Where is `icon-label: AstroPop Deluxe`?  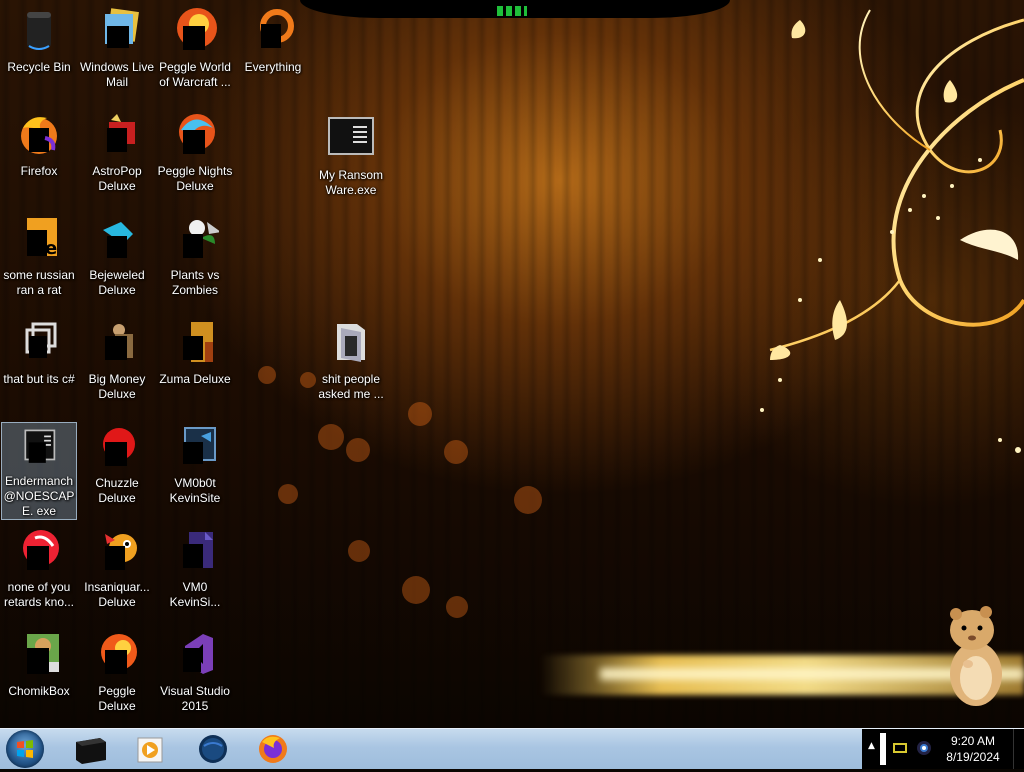
icon-label: AstroPop Deluxe is located at coordinates (117, 178).